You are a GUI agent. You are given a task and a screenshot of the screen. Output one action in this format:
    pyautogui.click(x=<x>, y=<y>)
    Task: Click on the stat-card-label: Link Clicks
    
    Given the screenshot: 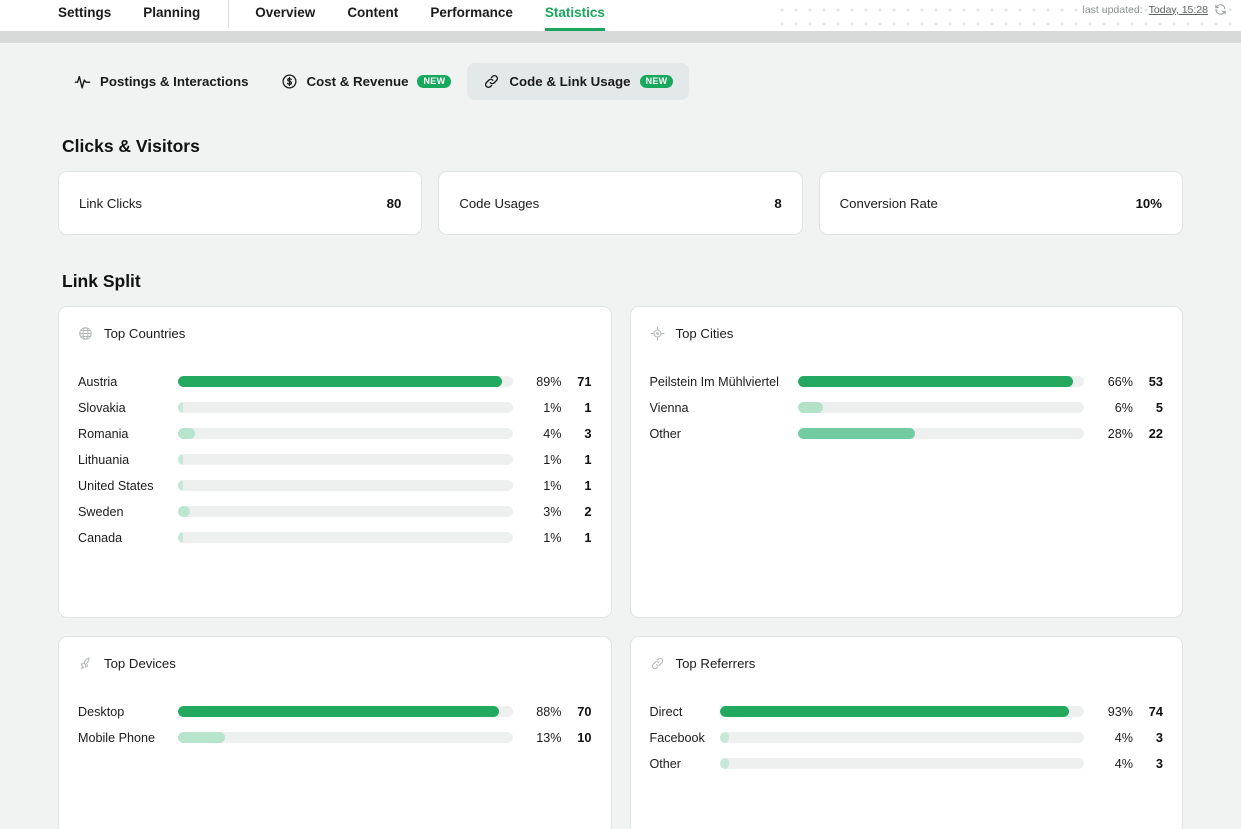 What is the action you would take?
    pyautogui.click(x=111, y=203)
    